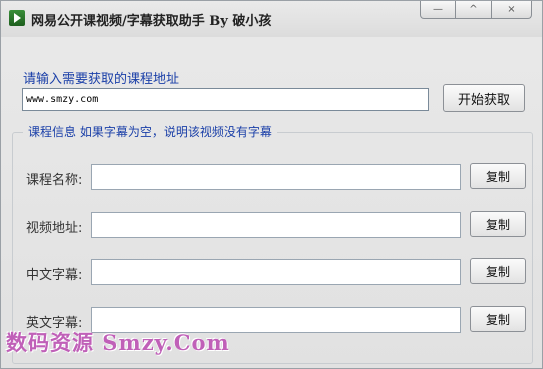 This screenshot has width=543, height=369. I want to click on course-info-legend: 课程信息 如果字幕为空，说明该视频没有字幕, so click(150, 131).